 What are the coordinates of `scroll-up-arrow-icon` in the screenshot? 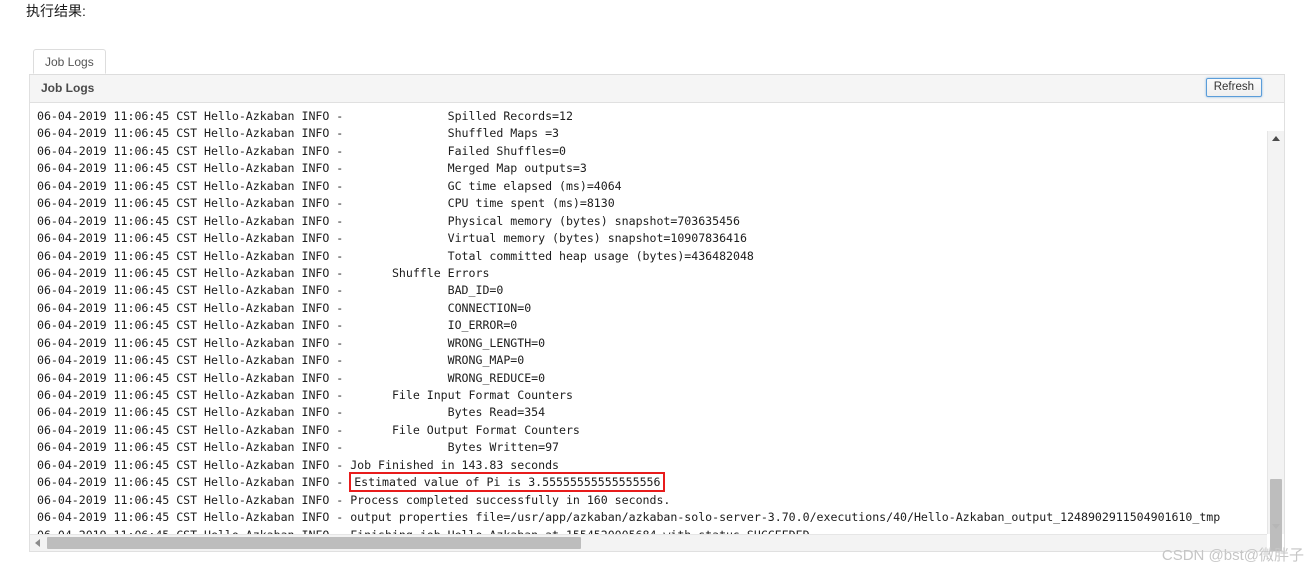 It's located at (1276, 138).